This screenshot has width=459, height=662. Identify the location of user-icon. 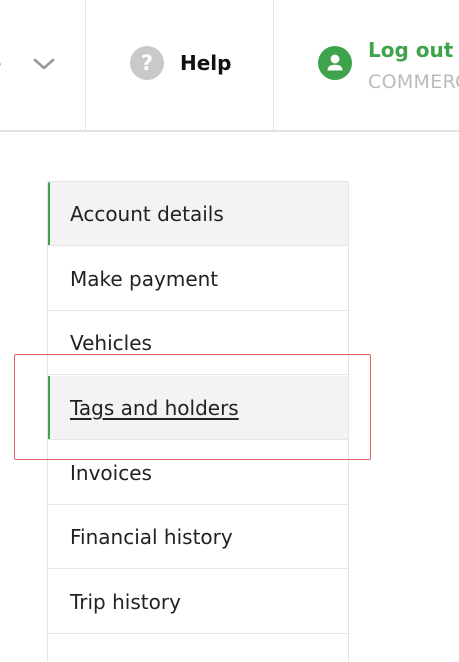
(335, 63).